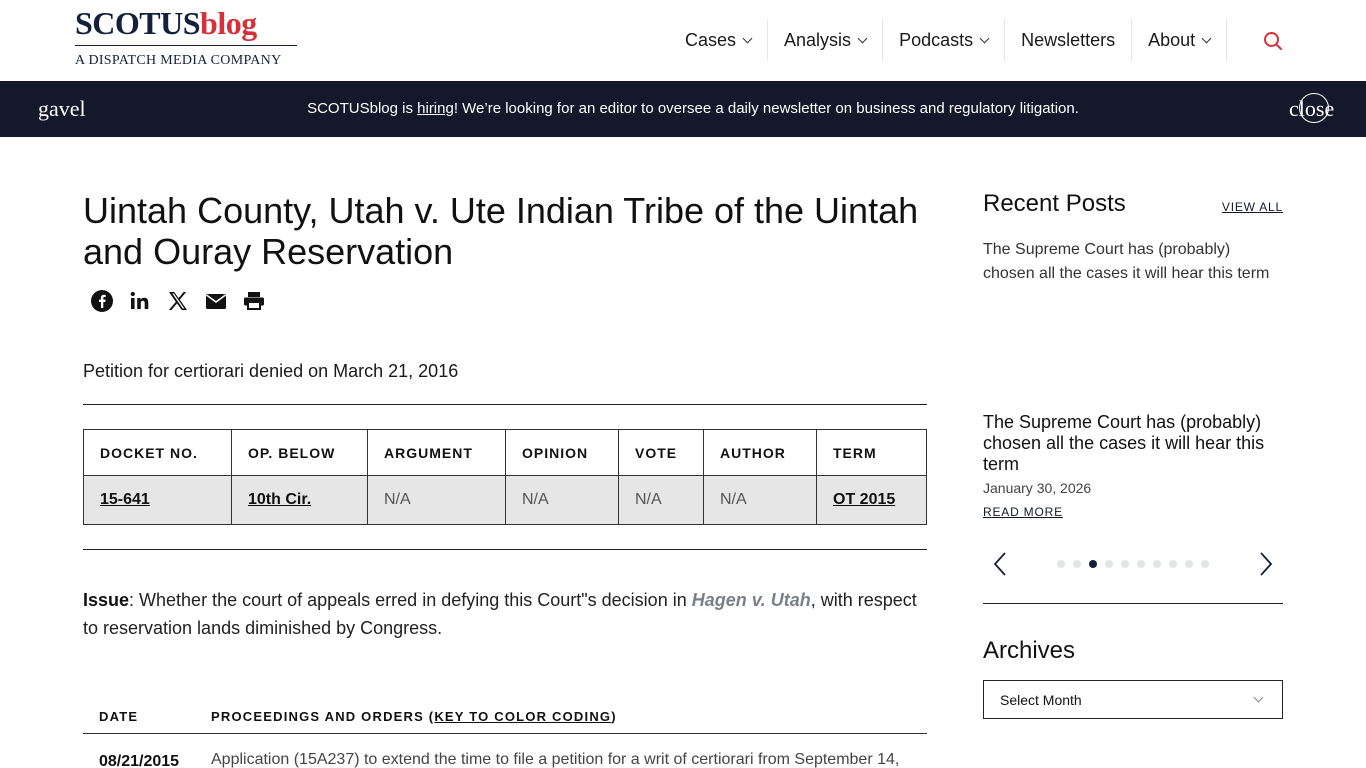  What do you see at coordinates (1265, 564) in the screenshot?
I see `chevron-right-icon` at bounding box center [1265, 564].